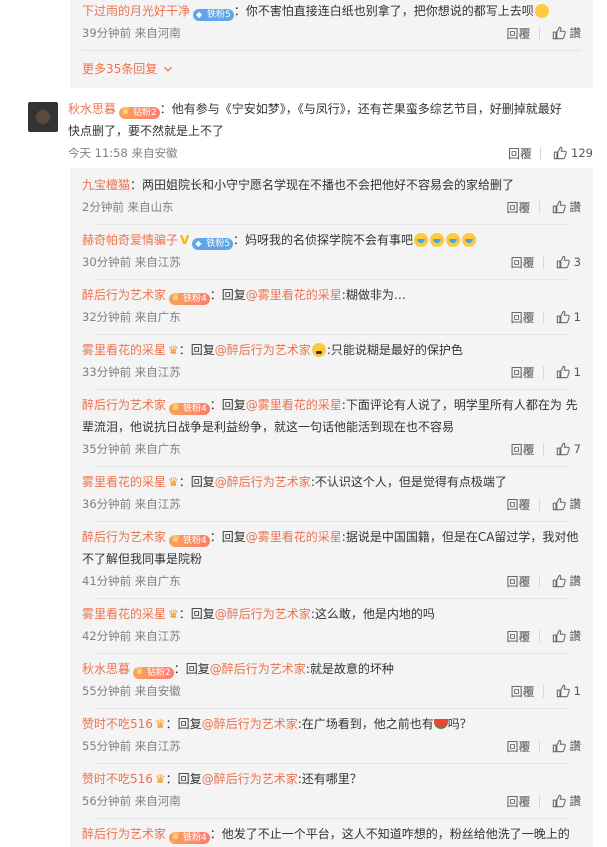 This screenshot has width=607, height=847. I want to click on like-button: 3, so click(562, 262).